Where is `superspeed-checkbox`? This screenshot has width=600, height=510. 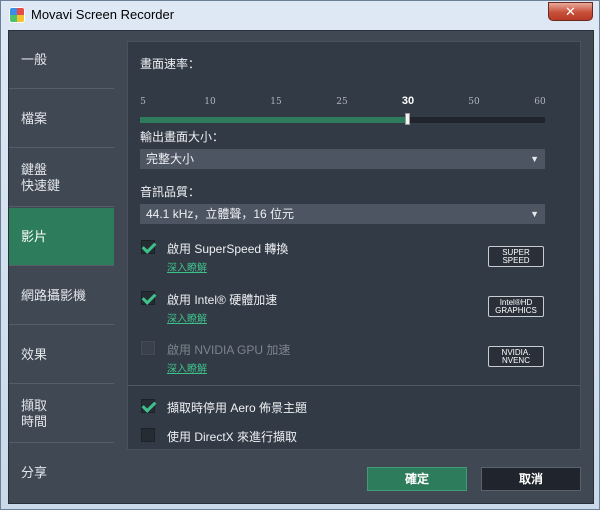
superspeed-checkbox is located at coordinates (148, 247).